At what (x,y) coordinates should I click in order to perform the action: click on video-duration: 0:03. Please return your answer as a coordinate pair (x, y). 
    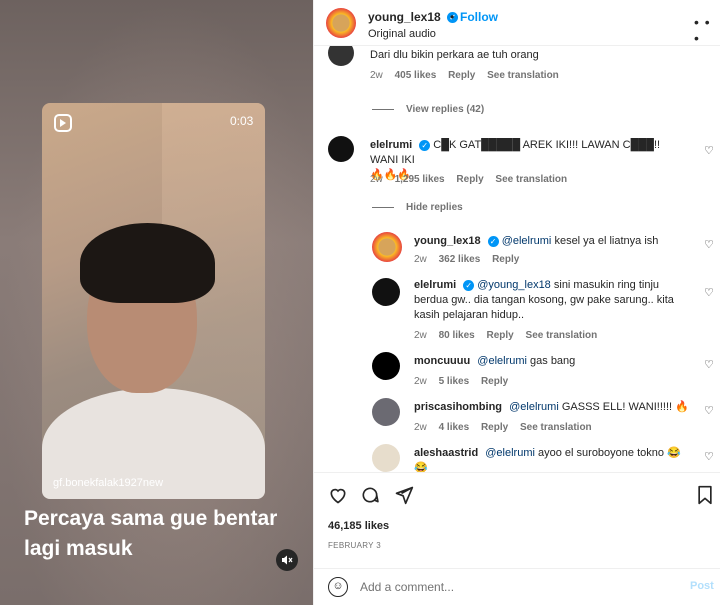
    Looking at the image, I should click on (242, 121).